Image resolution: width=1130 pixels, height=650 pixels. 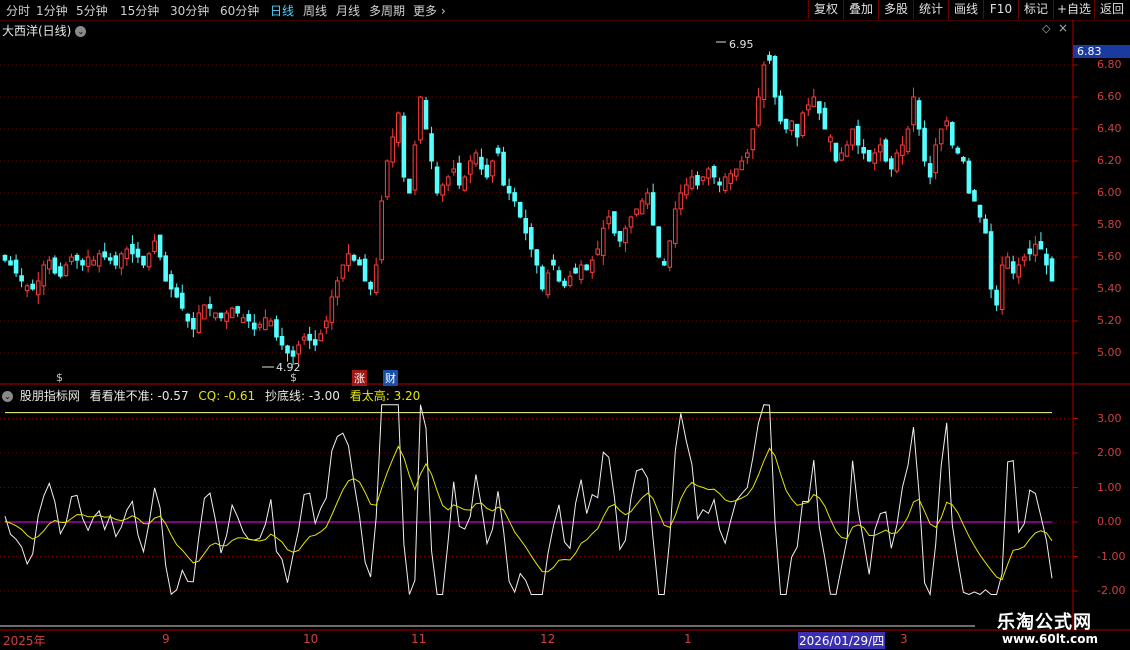 I want to click on date-label: 2025年, so click(x=24, y=641).